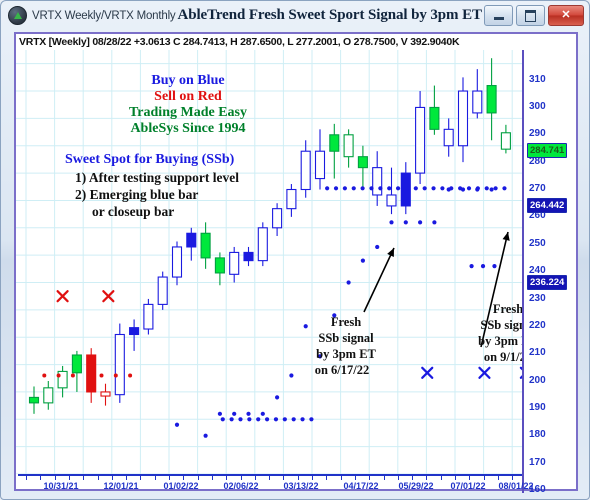  Describe the element at coordinates (121, 486) in the screenshot. I see `date-label-1: 12/01/21` at that location.